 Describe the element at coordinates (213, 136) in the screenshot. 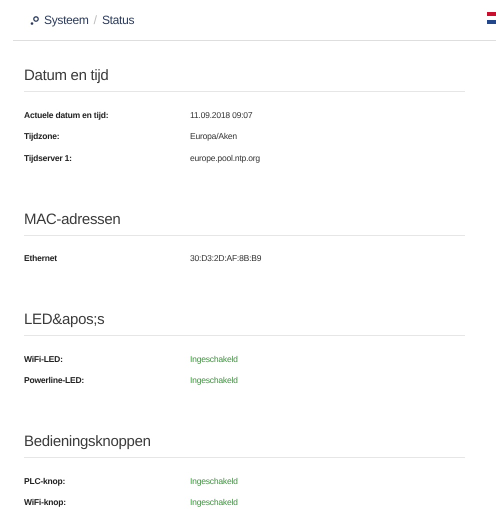

I see `field-value: Europa/Aken` at that location.